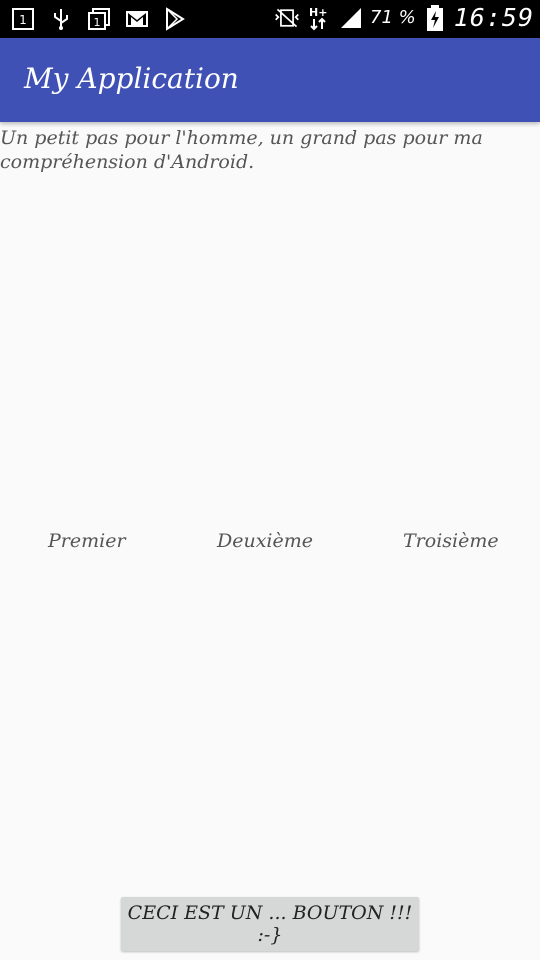 Image resolution: width=540 pixels, height=960 pixels. What do you see at coordinates (287, 18) in the screenshot?
I see `vibrate-icon` at bounding box center [287, 18].